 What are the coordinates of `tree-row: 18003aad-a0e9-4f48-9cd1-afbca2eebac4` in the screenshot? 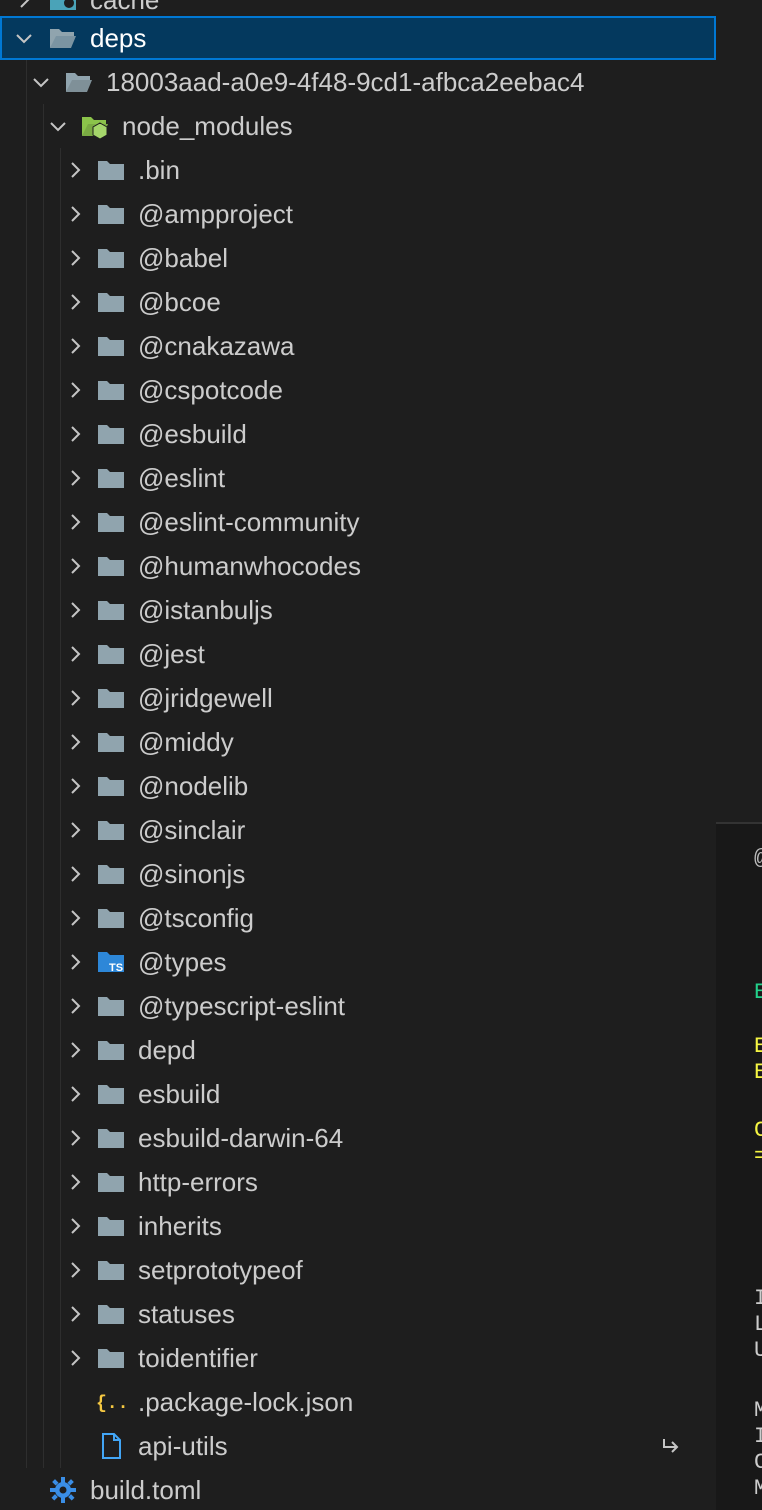 It's located at (358, 82).